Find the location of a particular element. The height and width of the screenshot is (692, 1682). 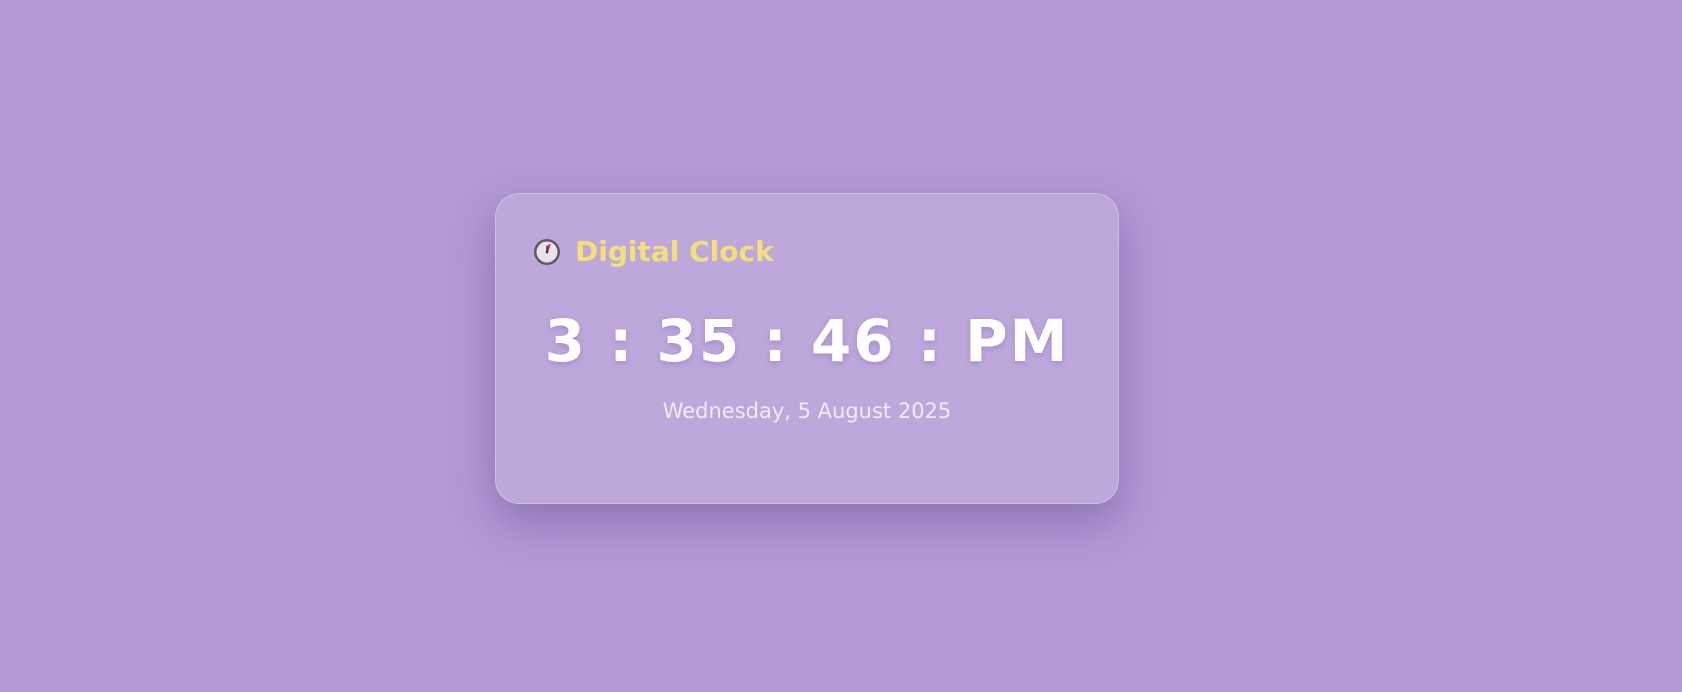

date-display: Wednesday, 5 August 2025 is located at coordinates (807, 411).